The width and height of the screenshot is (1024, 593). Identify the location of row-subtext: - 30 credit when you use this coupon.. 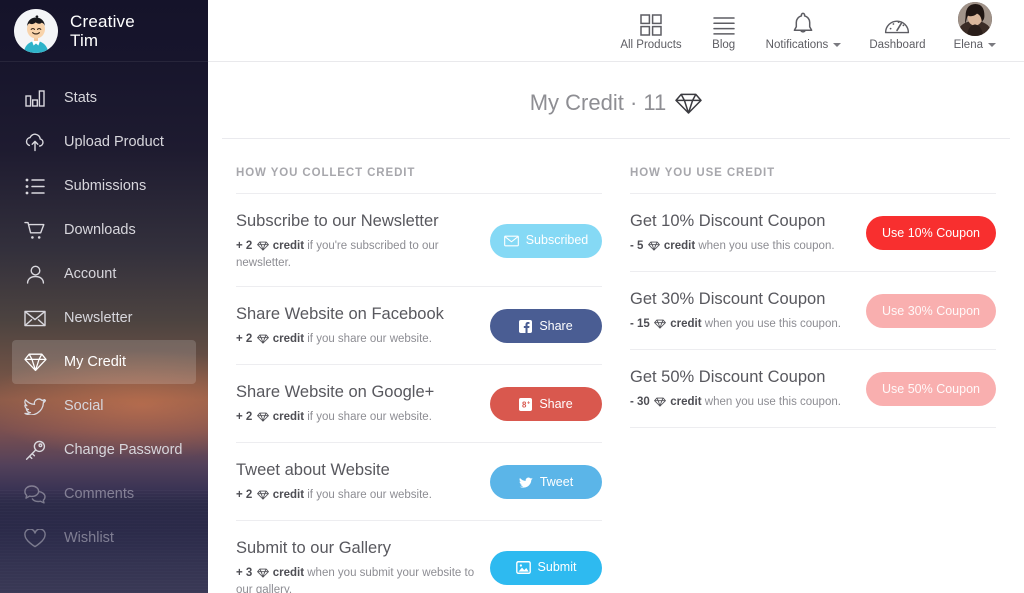
(743, 403).